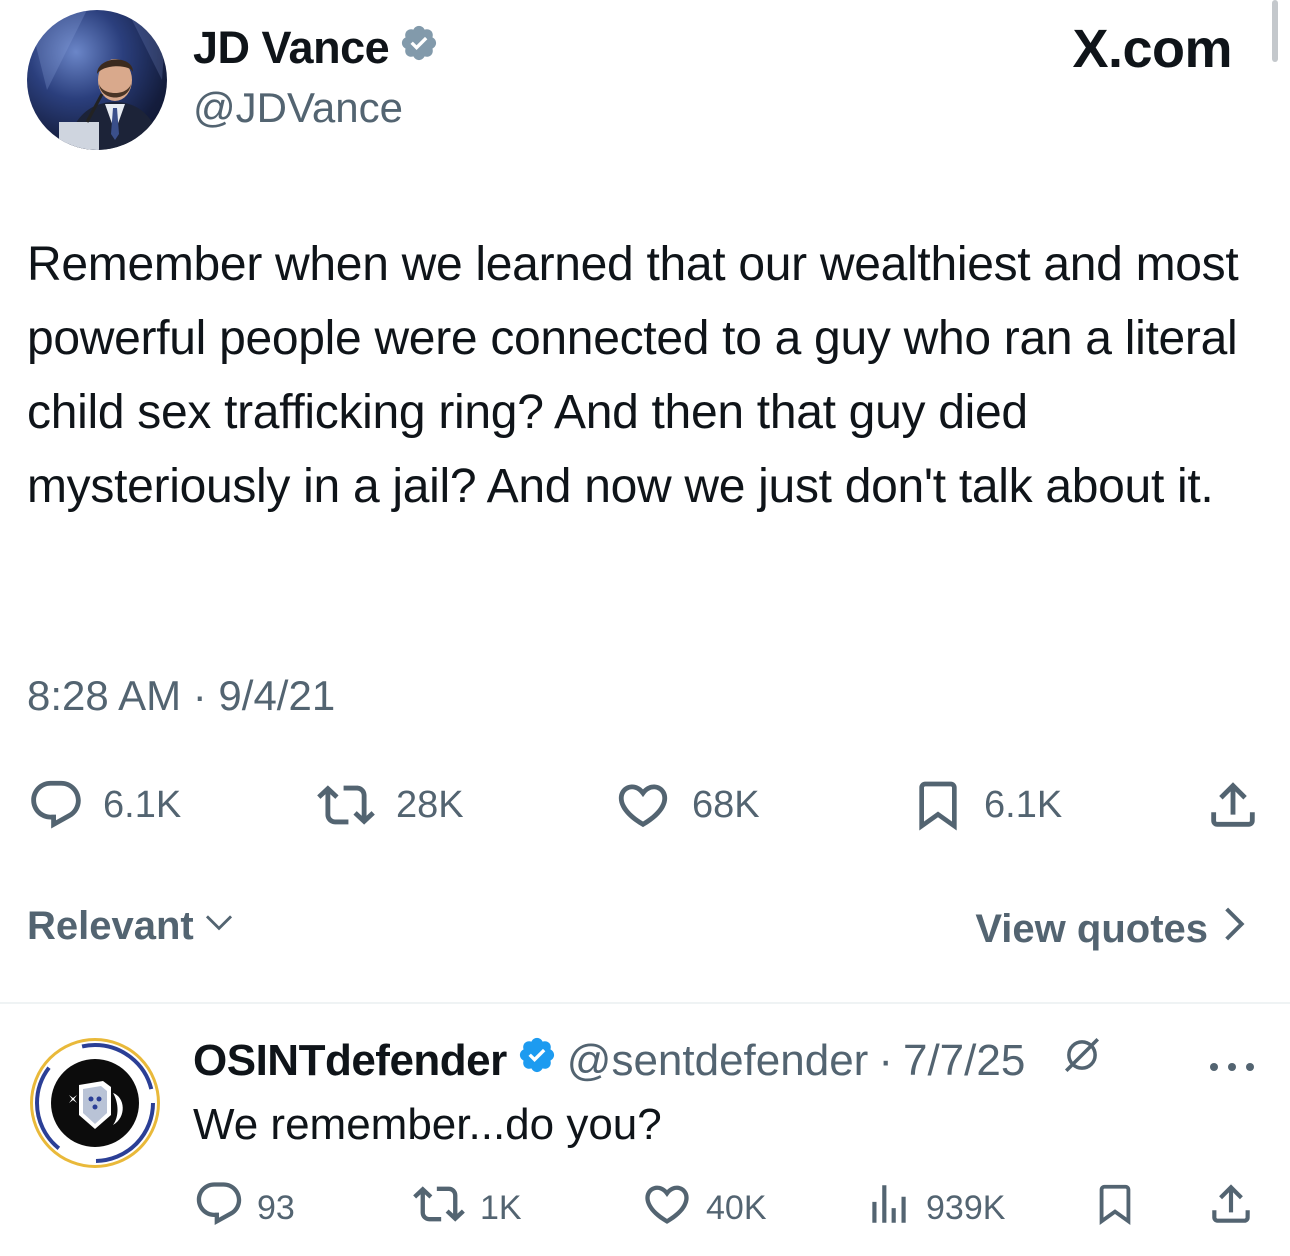 This screenshot has width=1290, height=1256. I want to click on reply-like-count: 40K, so click(736, 1207).